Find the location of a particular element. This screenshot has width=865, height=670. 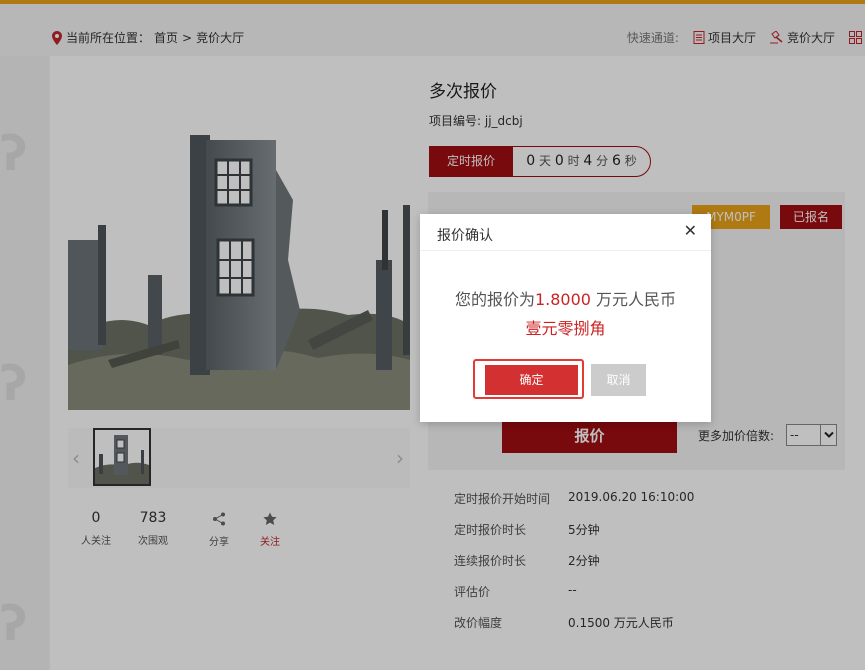

dialog-header: 报价确认 ✕ is located at coordinates (565, 232).